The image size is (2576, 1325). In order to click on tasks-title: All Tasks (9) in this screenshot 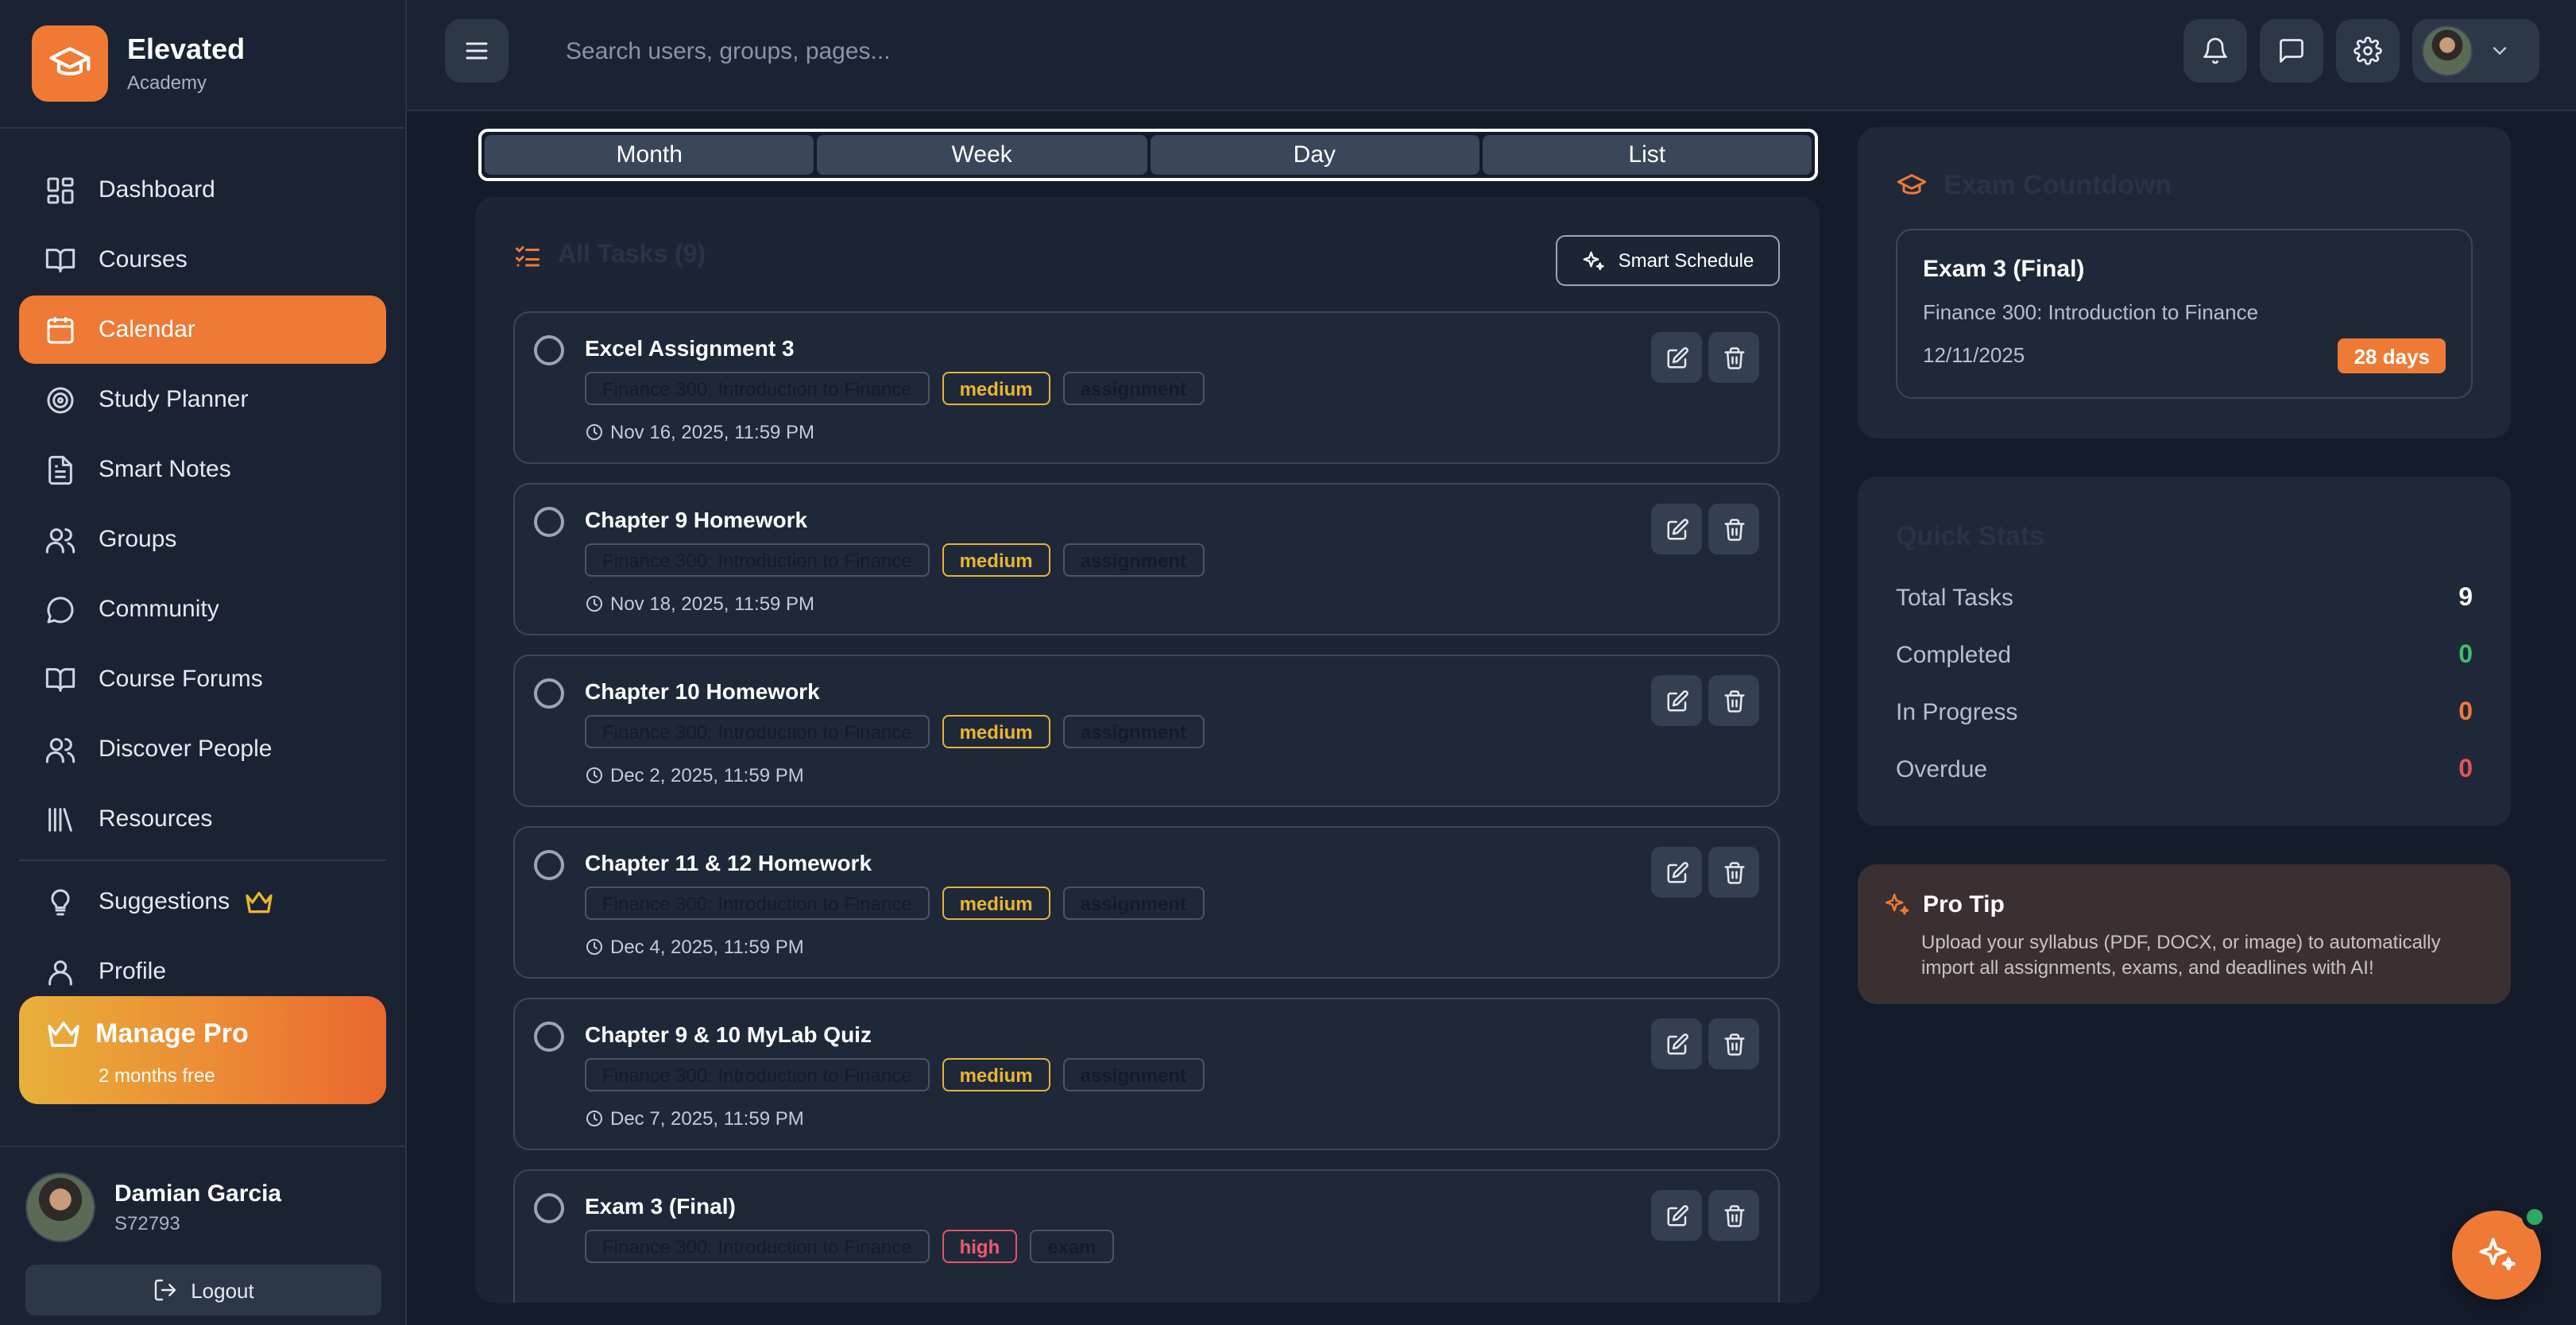, I will do `click(632, 254)`.